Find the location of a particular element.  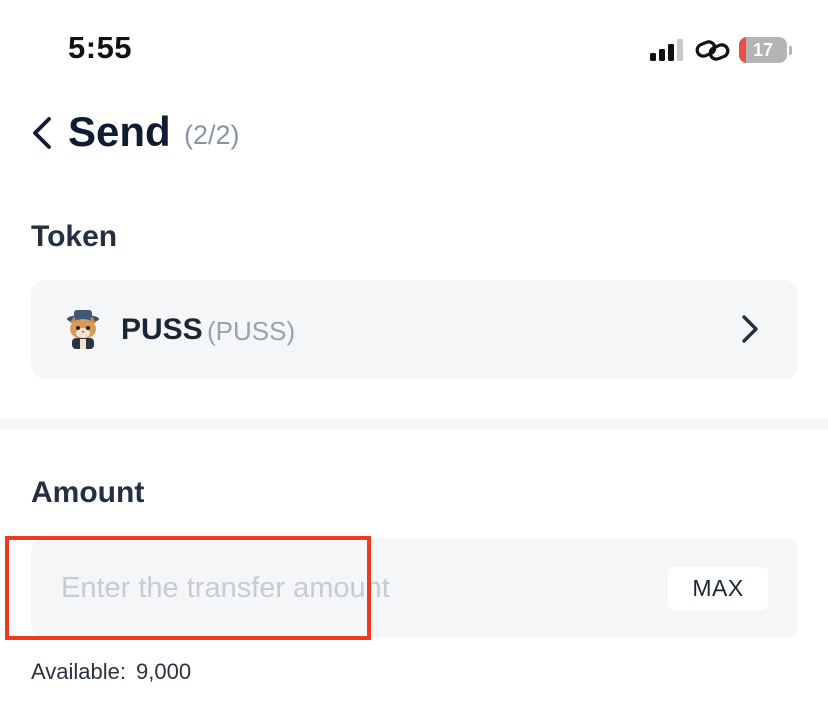

back-button is located at coordinates (42, 133).